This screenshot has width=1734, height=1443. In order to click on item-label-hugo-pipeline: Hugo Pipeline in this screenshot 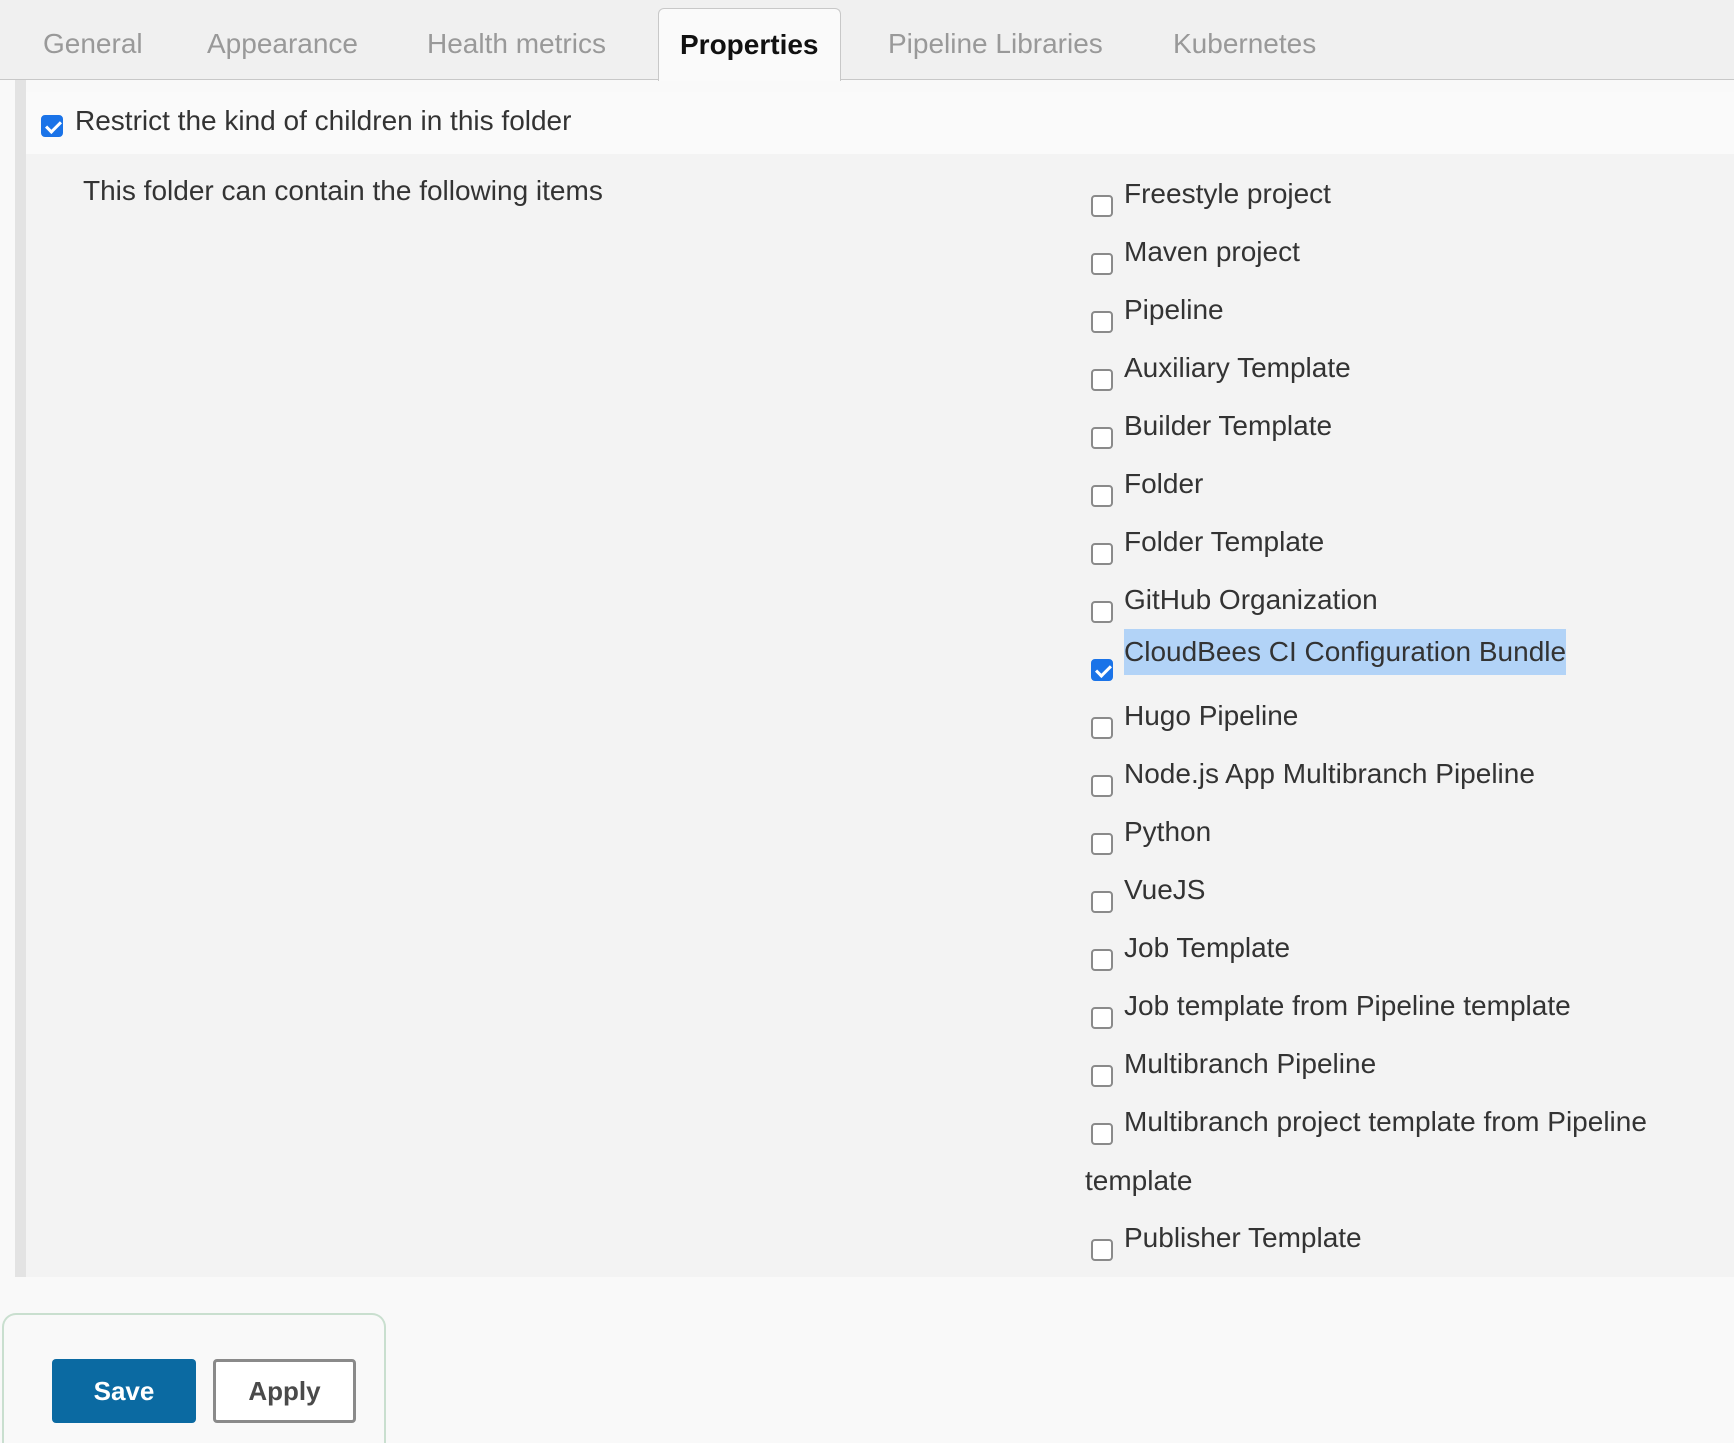, I will do `click(1211, 716)`.